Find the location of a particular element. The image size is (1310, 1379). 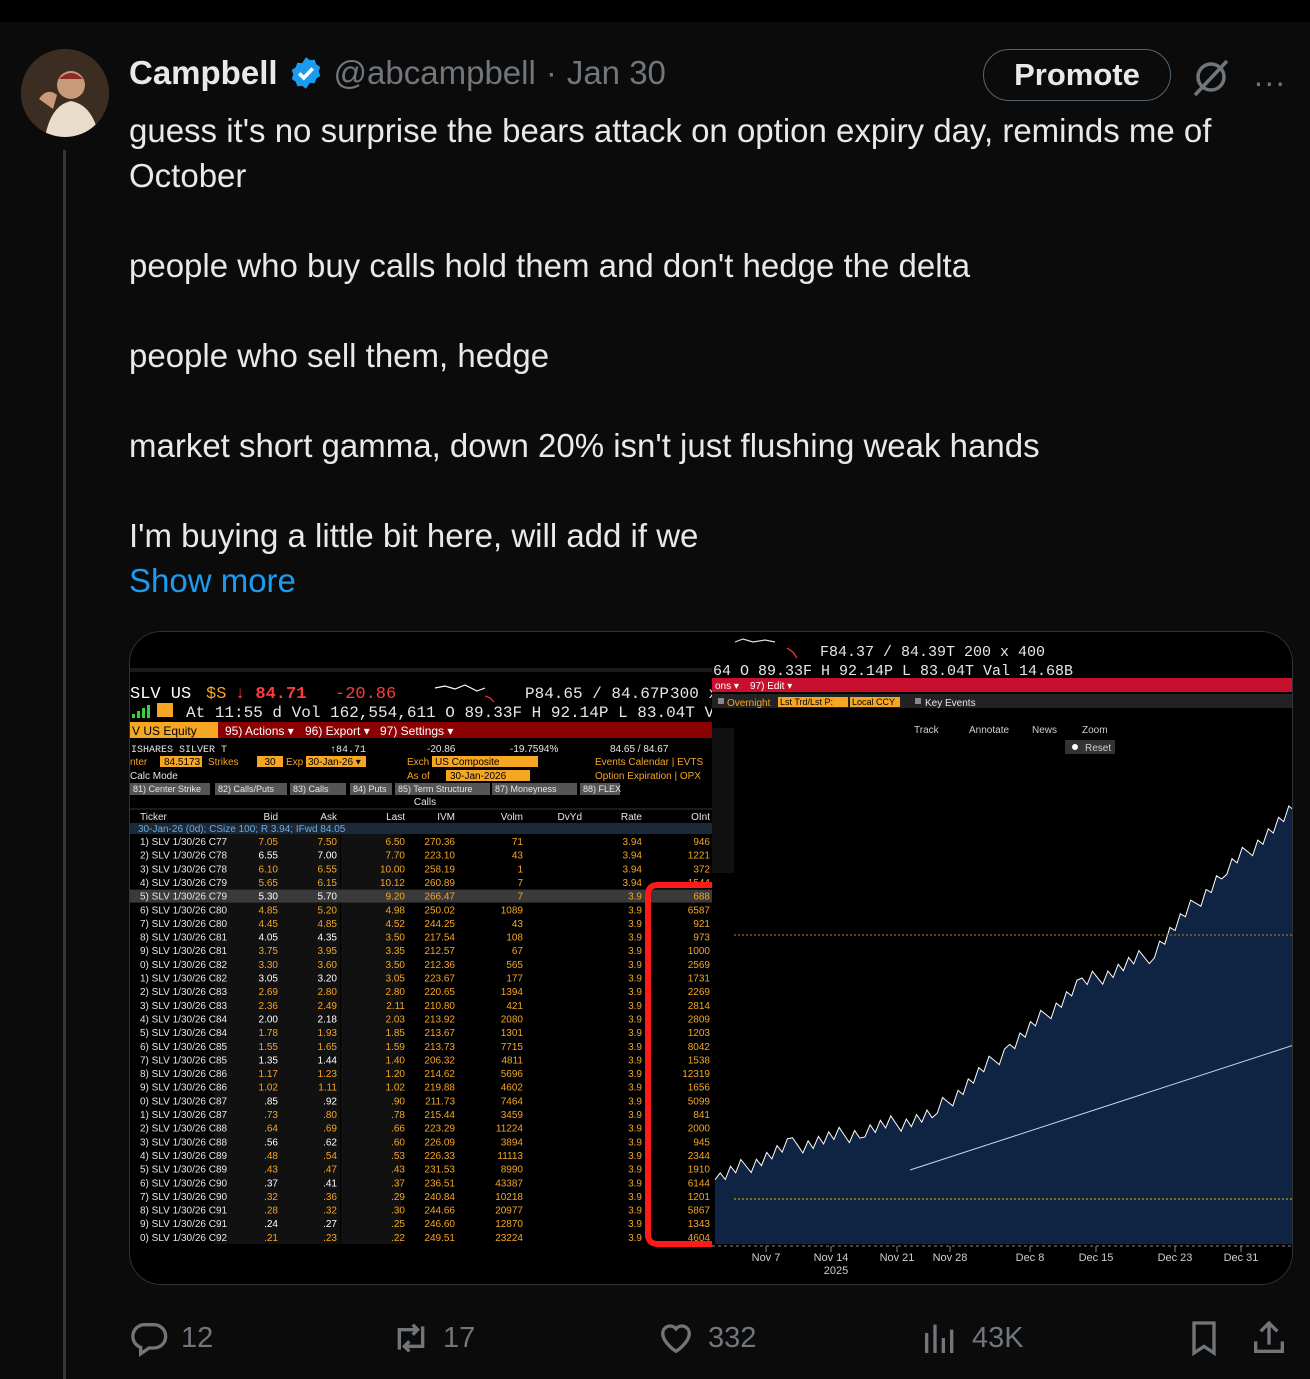

option-cell: 8) SLV 1/30/26 C86 is located at coordinates (184, 1074).